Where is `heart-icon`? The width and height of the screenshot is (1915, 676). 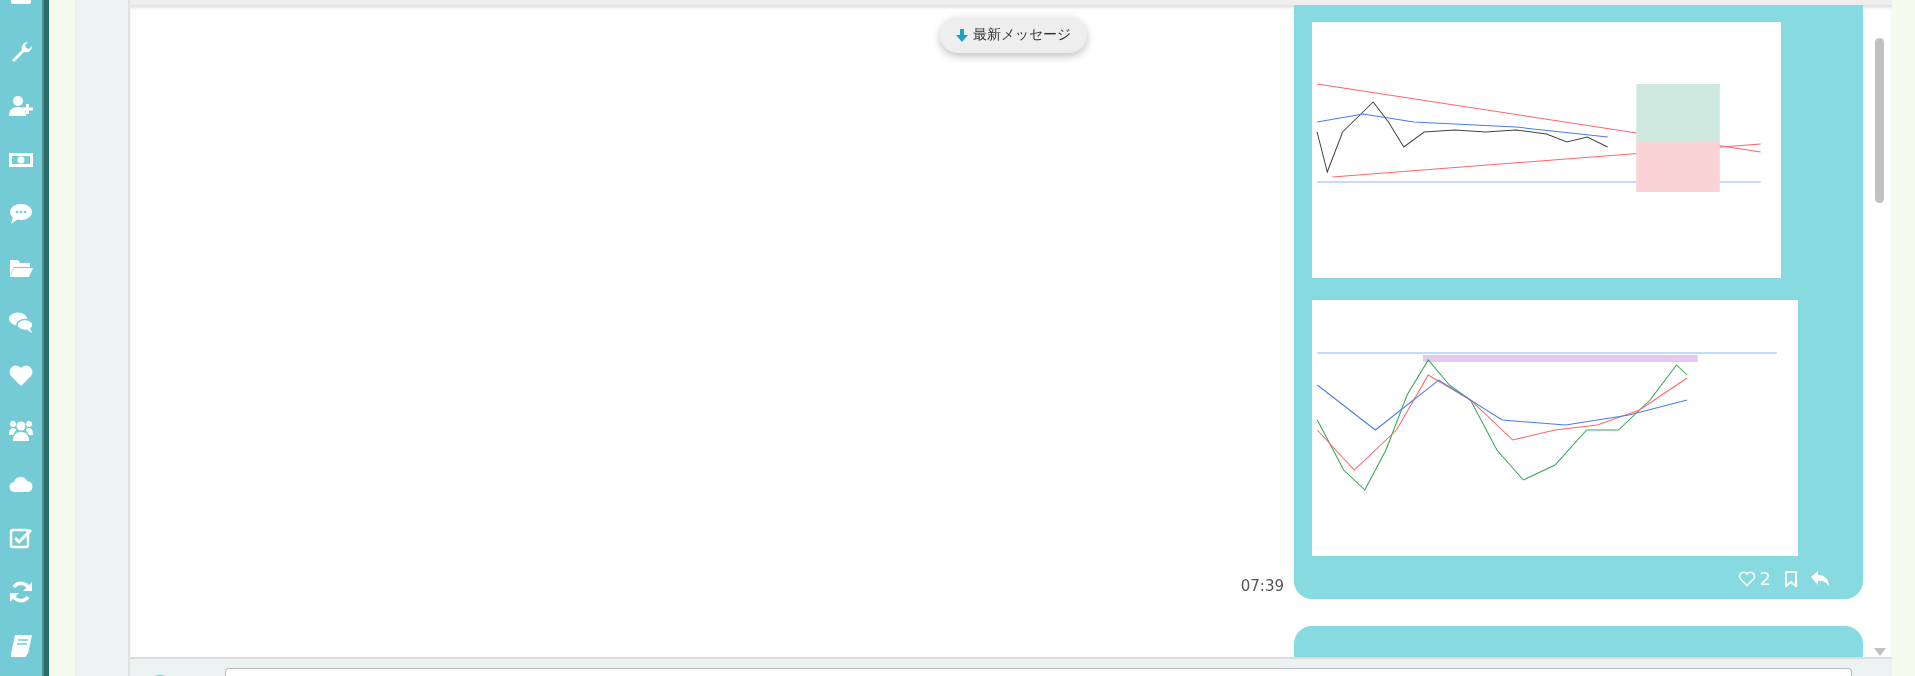
heart-icon is located at coordinates (21, 376).